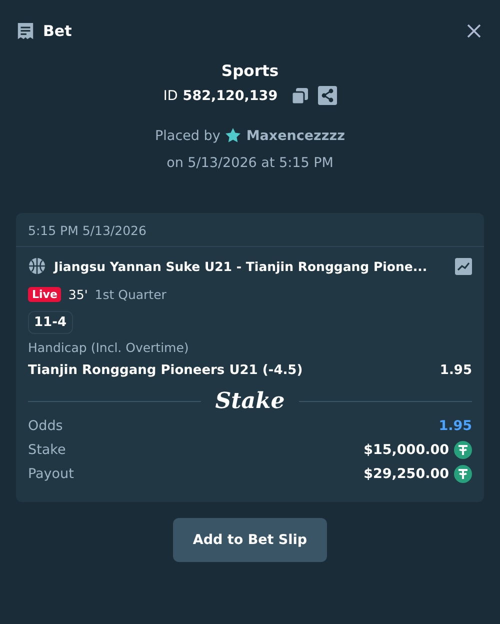  I want to click on market-name: Handicap (Incl. Overtime), so click(109, 347).